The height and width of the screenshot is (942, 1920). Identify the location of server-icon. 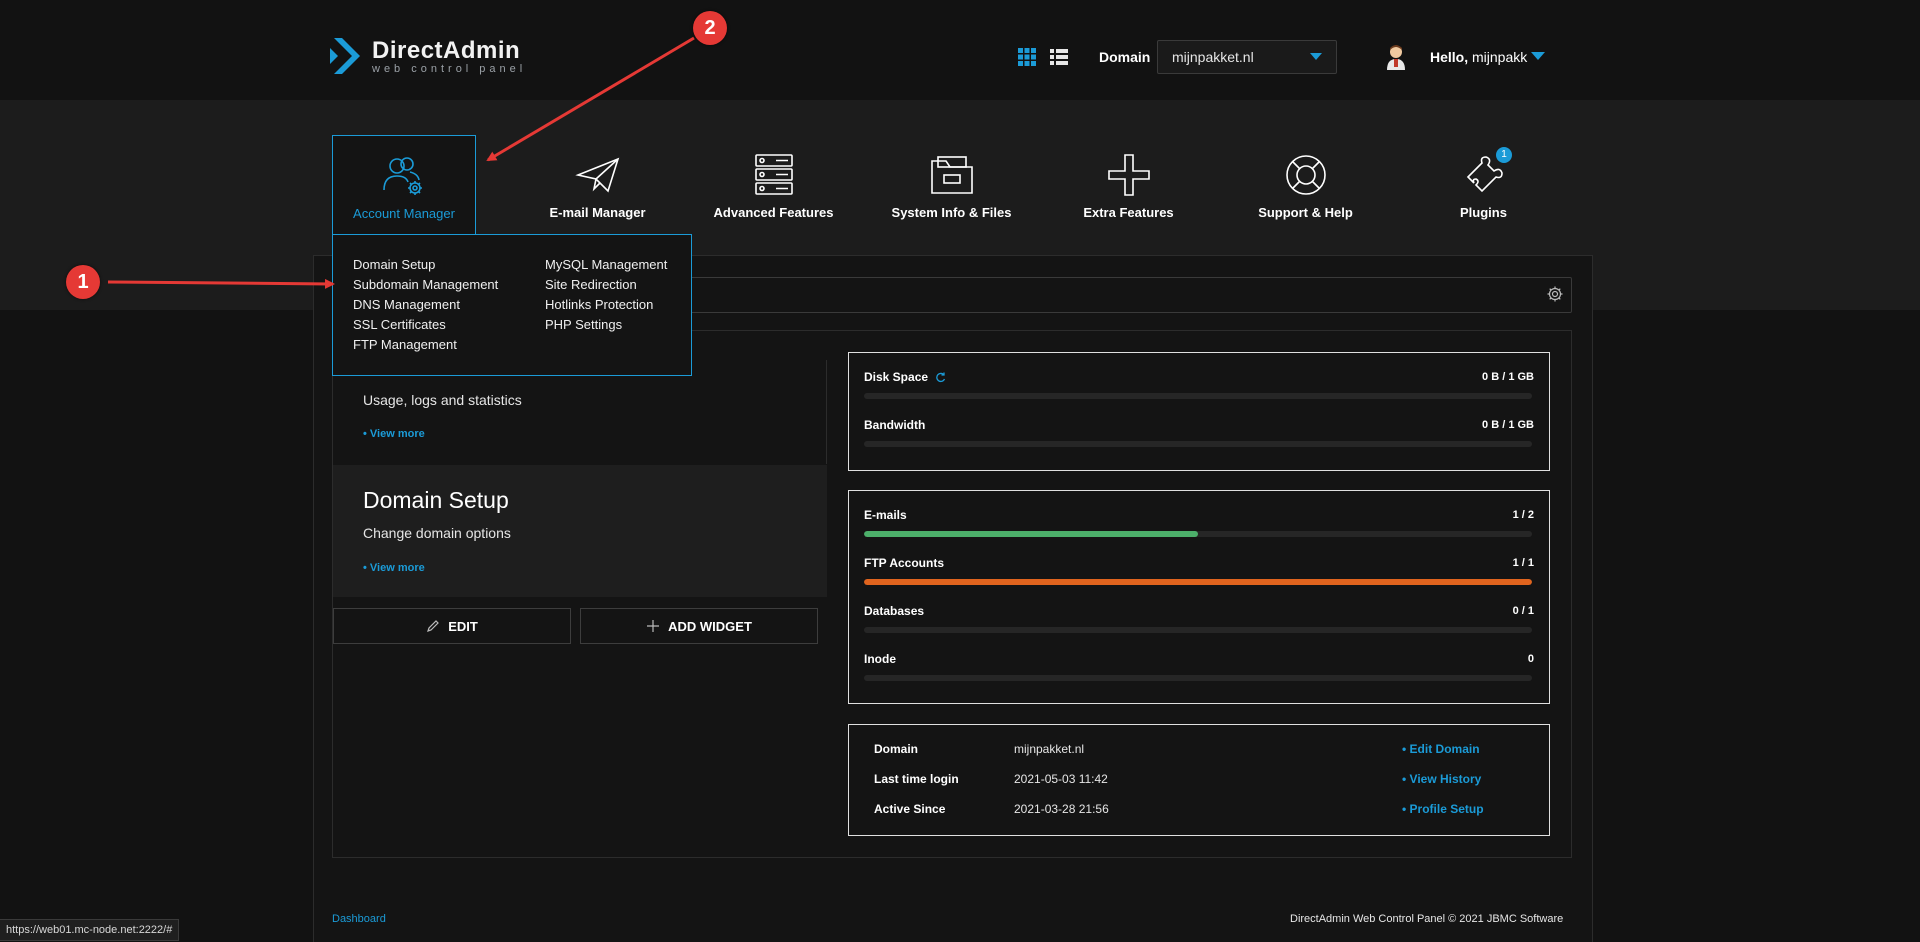
(773, 174).